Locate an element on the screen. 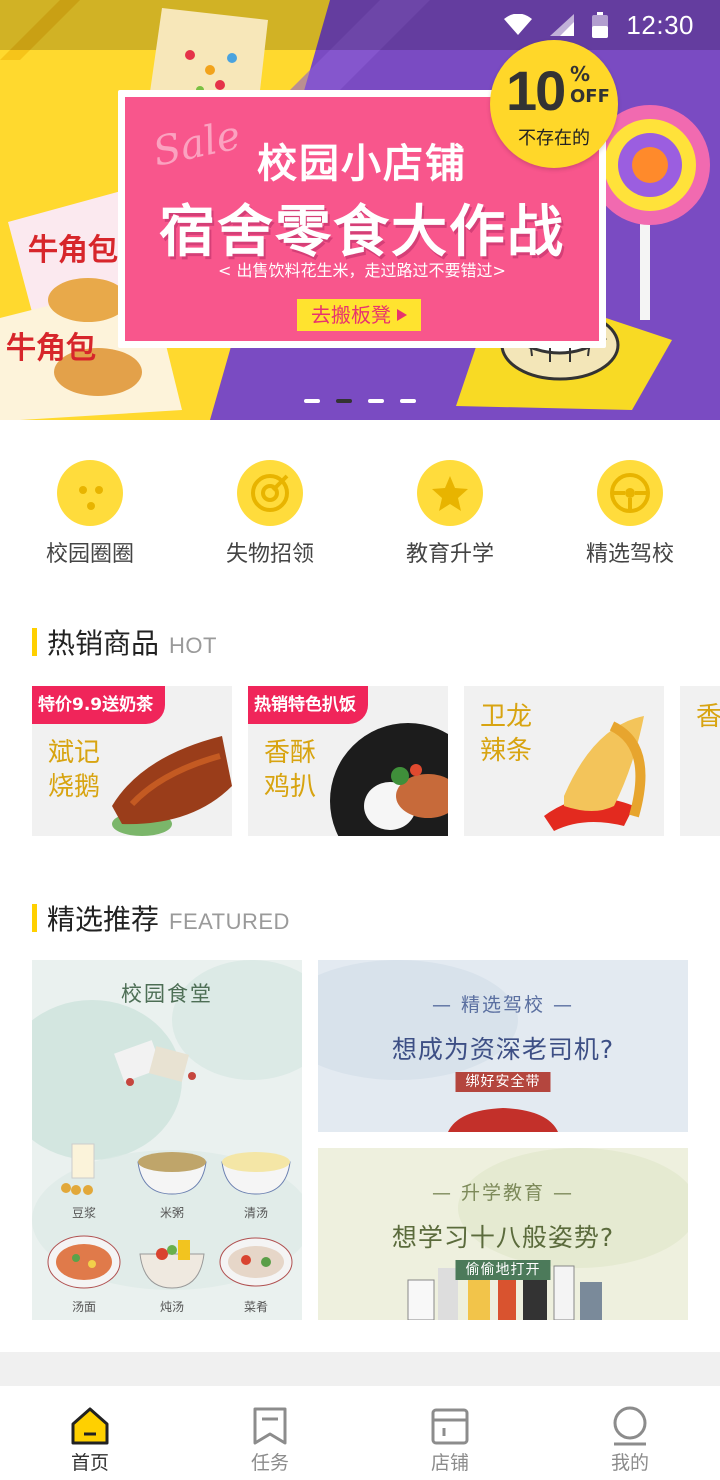 The height and width of the screenshot is (1480, 720). quick-nav: 校园圈圈 失物招领 教育升学 精选驾校 is located at coordinates (360, 515).